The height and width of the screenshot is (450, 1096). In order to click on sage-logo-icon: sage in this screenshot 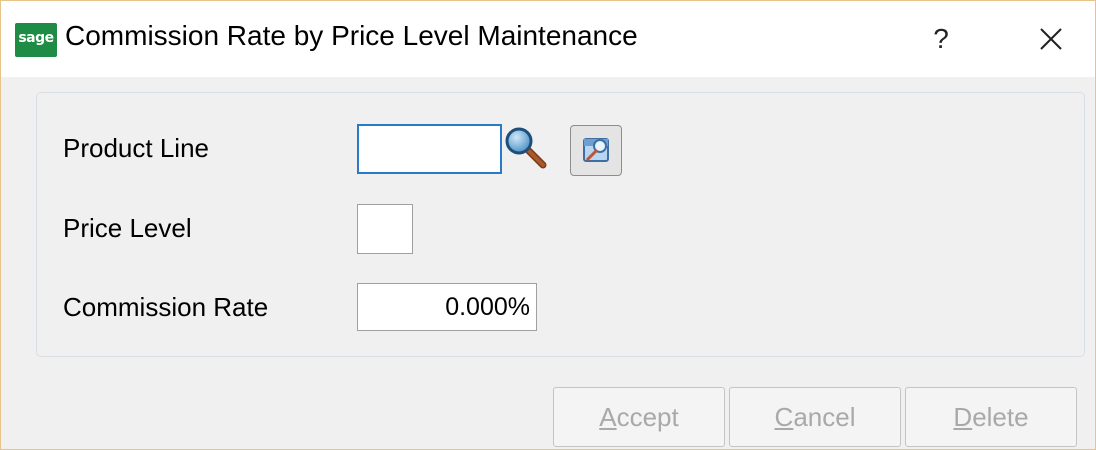, I will do `click(36, 40)`.